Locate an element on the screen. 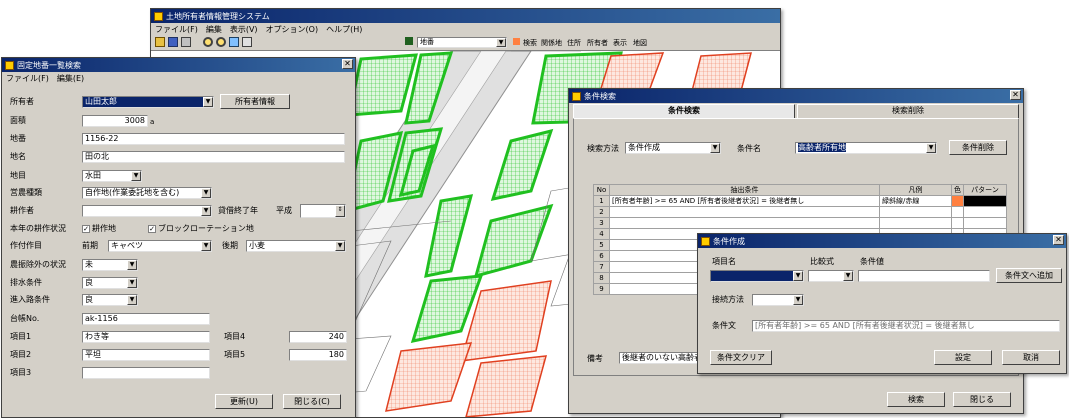 Image resolution: width=1069 pixels, height=418 pixels. area-field: 3008 is located at coordinates (115, 121).